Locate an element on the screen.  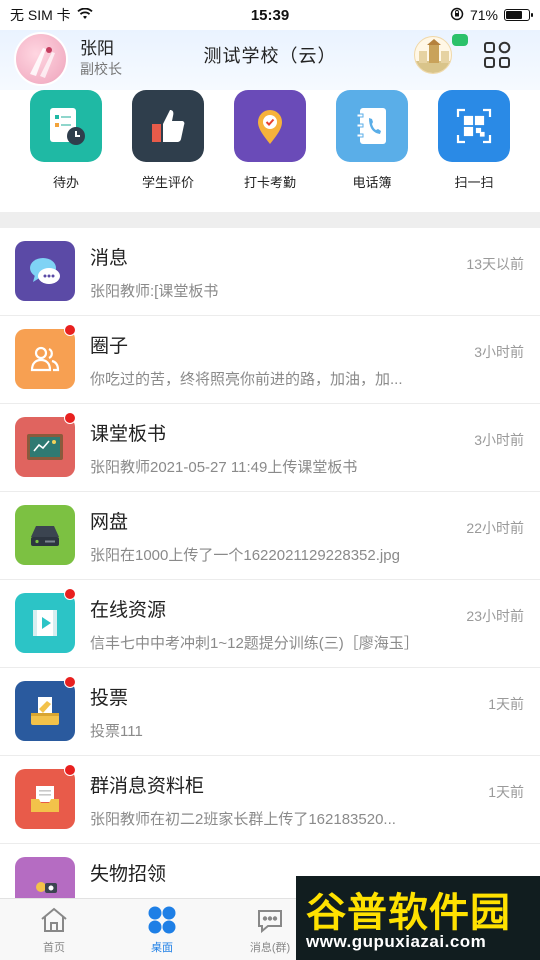
thumbs-up-icon is located at coordinates (168, 126).